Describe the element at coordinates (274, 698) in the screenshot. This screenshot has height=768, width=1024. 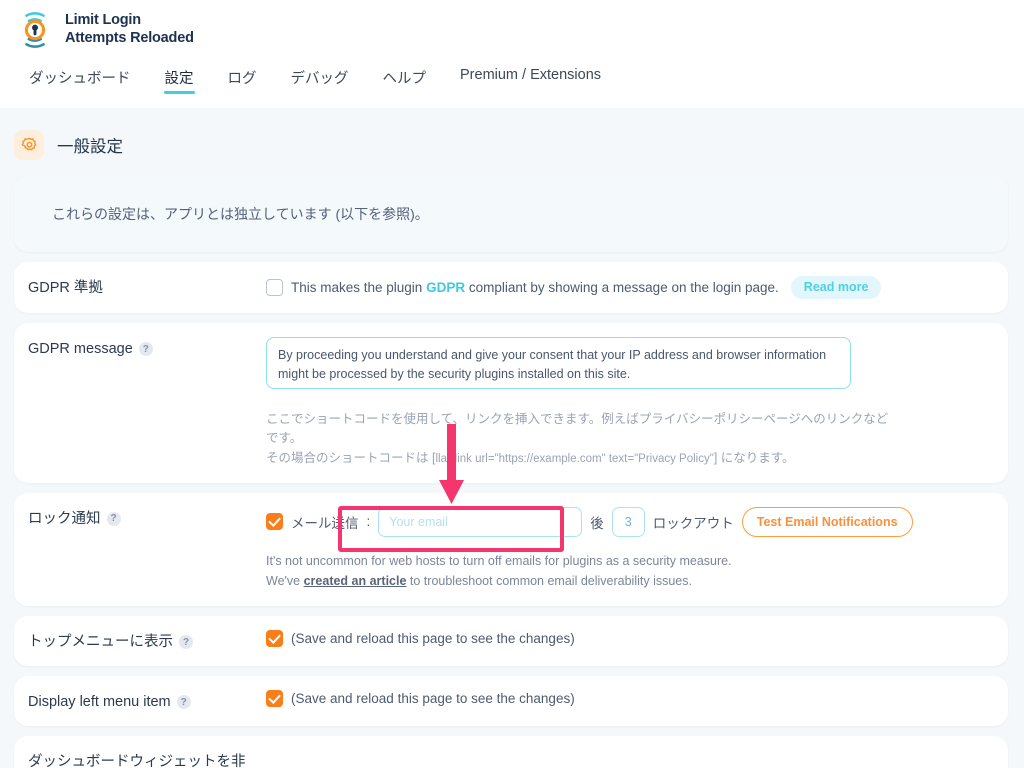
I see `left-menu-checkbox` at that location.